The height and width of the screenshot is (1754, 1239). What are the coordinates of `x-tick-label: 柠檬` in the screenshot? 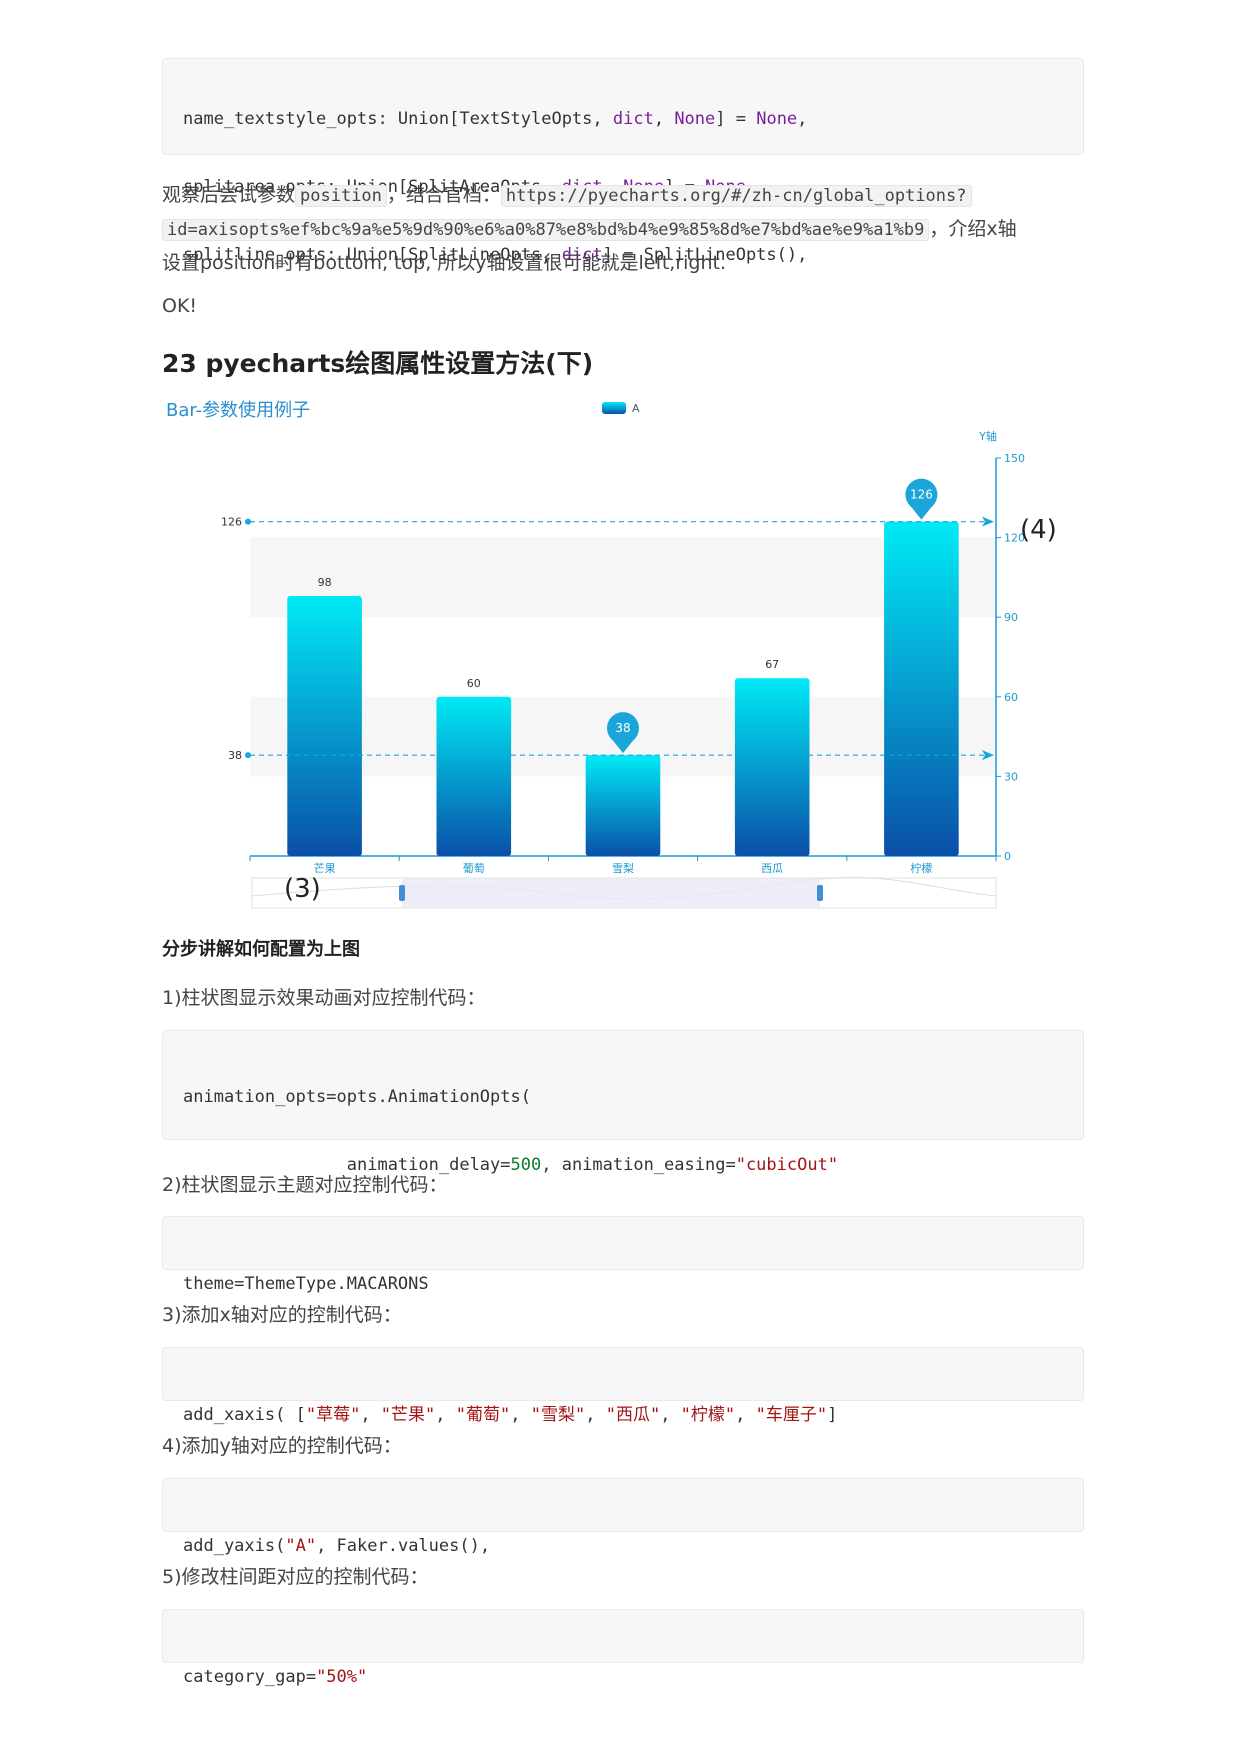 It's located at (921, 868).